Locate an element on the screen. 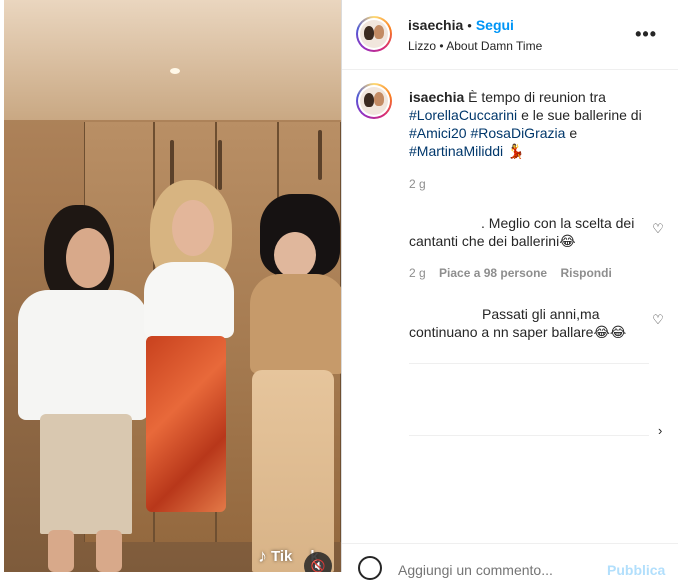  author-username: isaechia is located at coordinates (435, 25).